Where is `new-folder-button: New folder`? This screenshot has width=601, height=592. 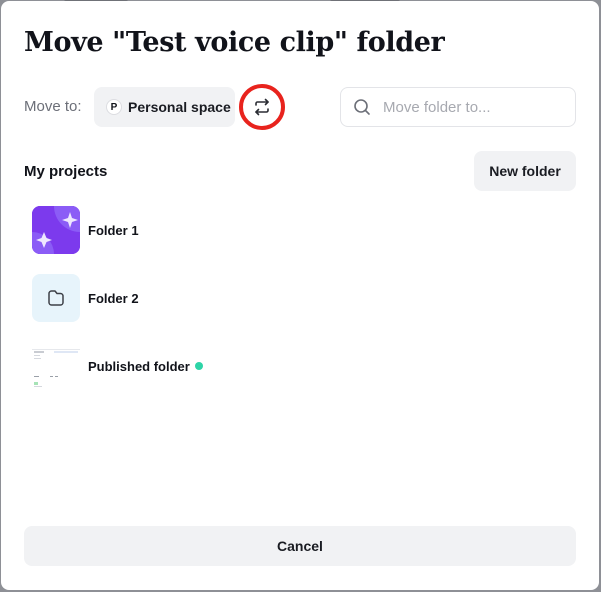
new-folder-button: New folder is located at coordinates (525, 171).